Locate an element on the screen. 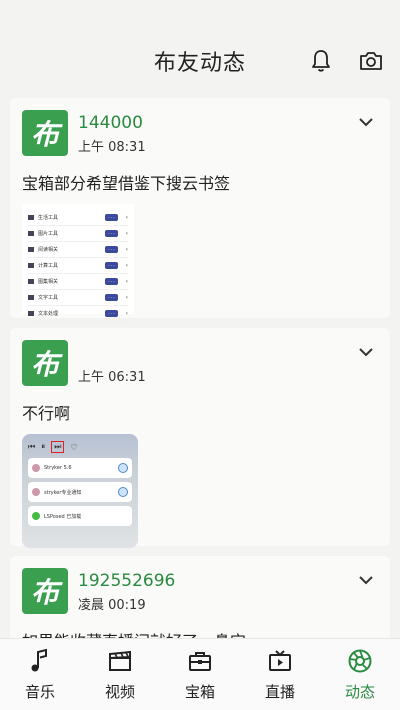 This screenshot has width=400, height=710. username: 192552696 is located at coordinates (126, 581).